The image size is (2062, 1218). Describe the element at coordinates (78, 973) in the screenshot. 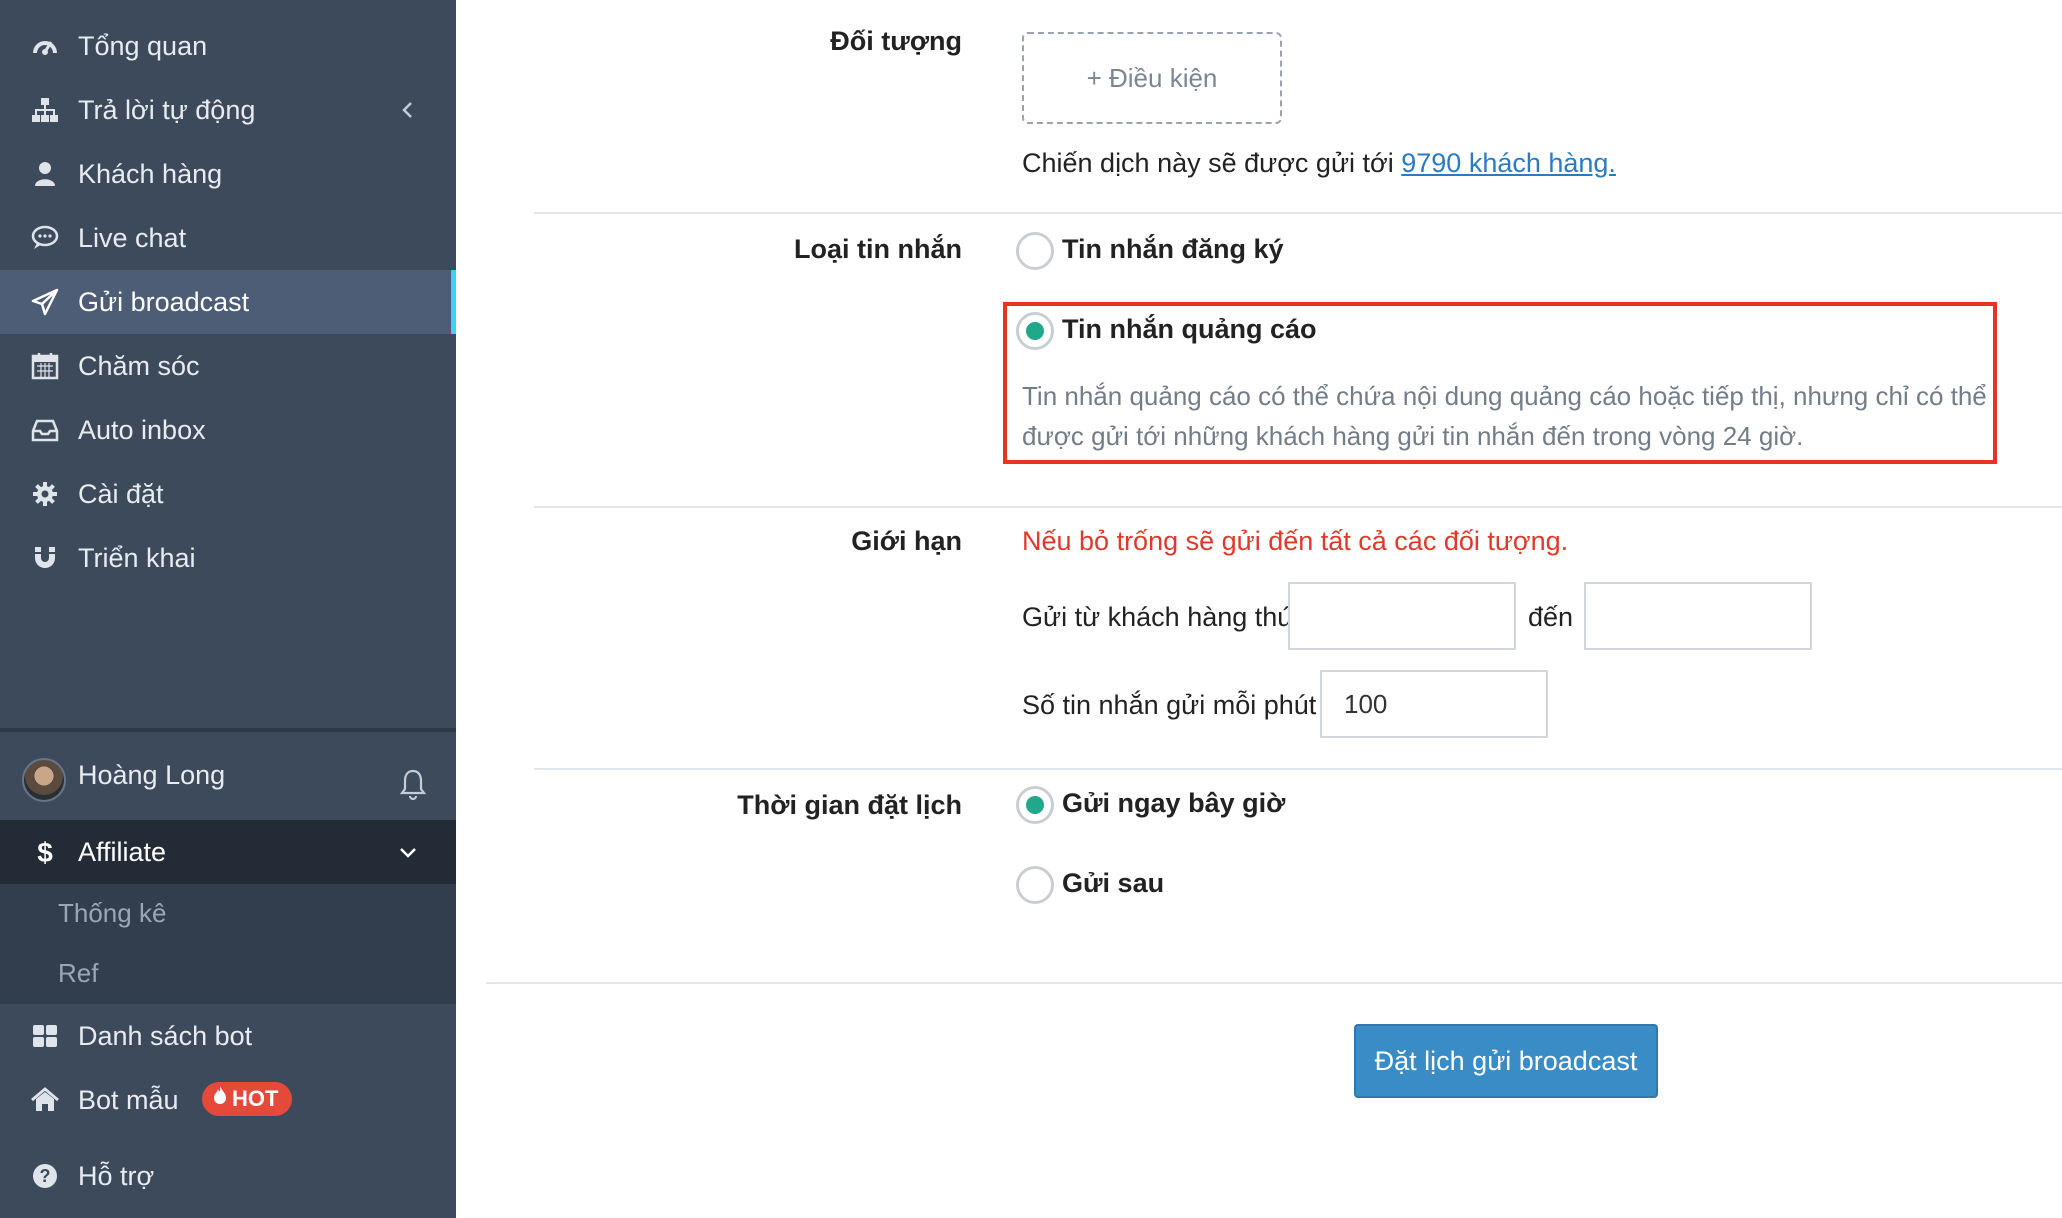

I see `submenu-item-ref: Ref` at that location.